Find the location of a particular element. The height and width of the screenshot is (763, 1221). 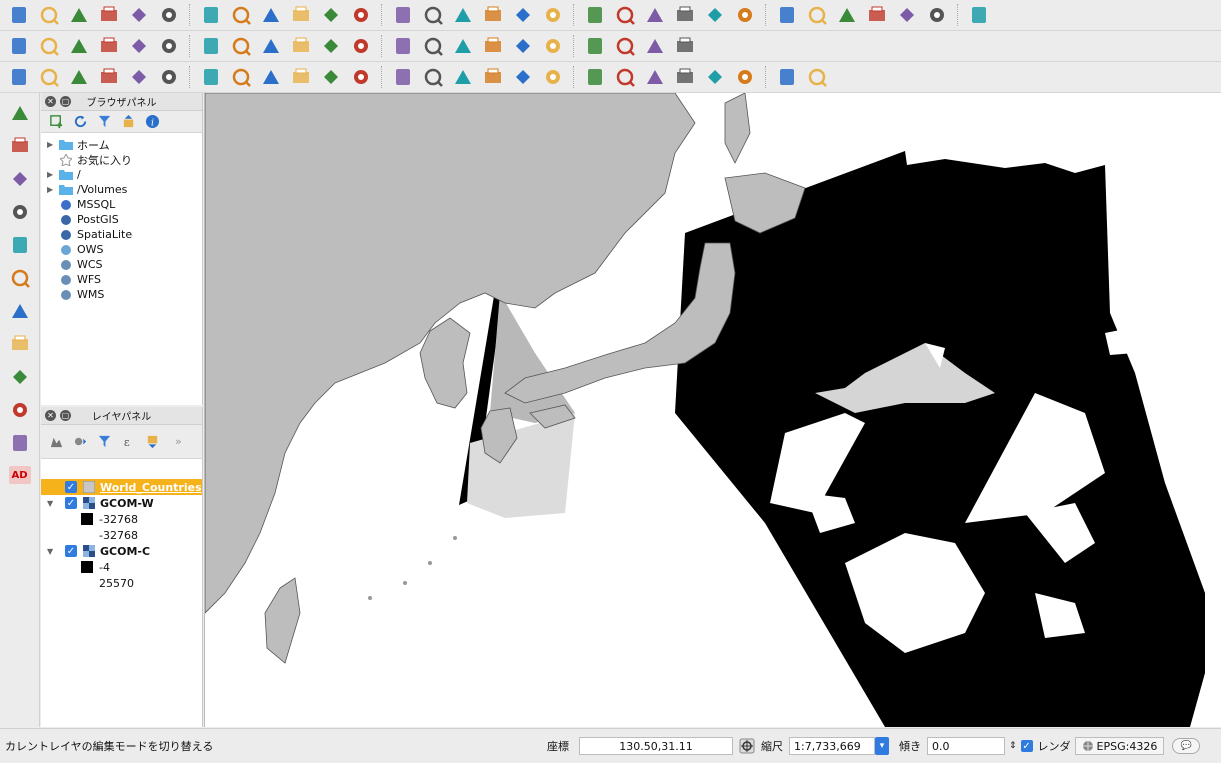

new-print-layout-icon is located at coordinates (139, 15).